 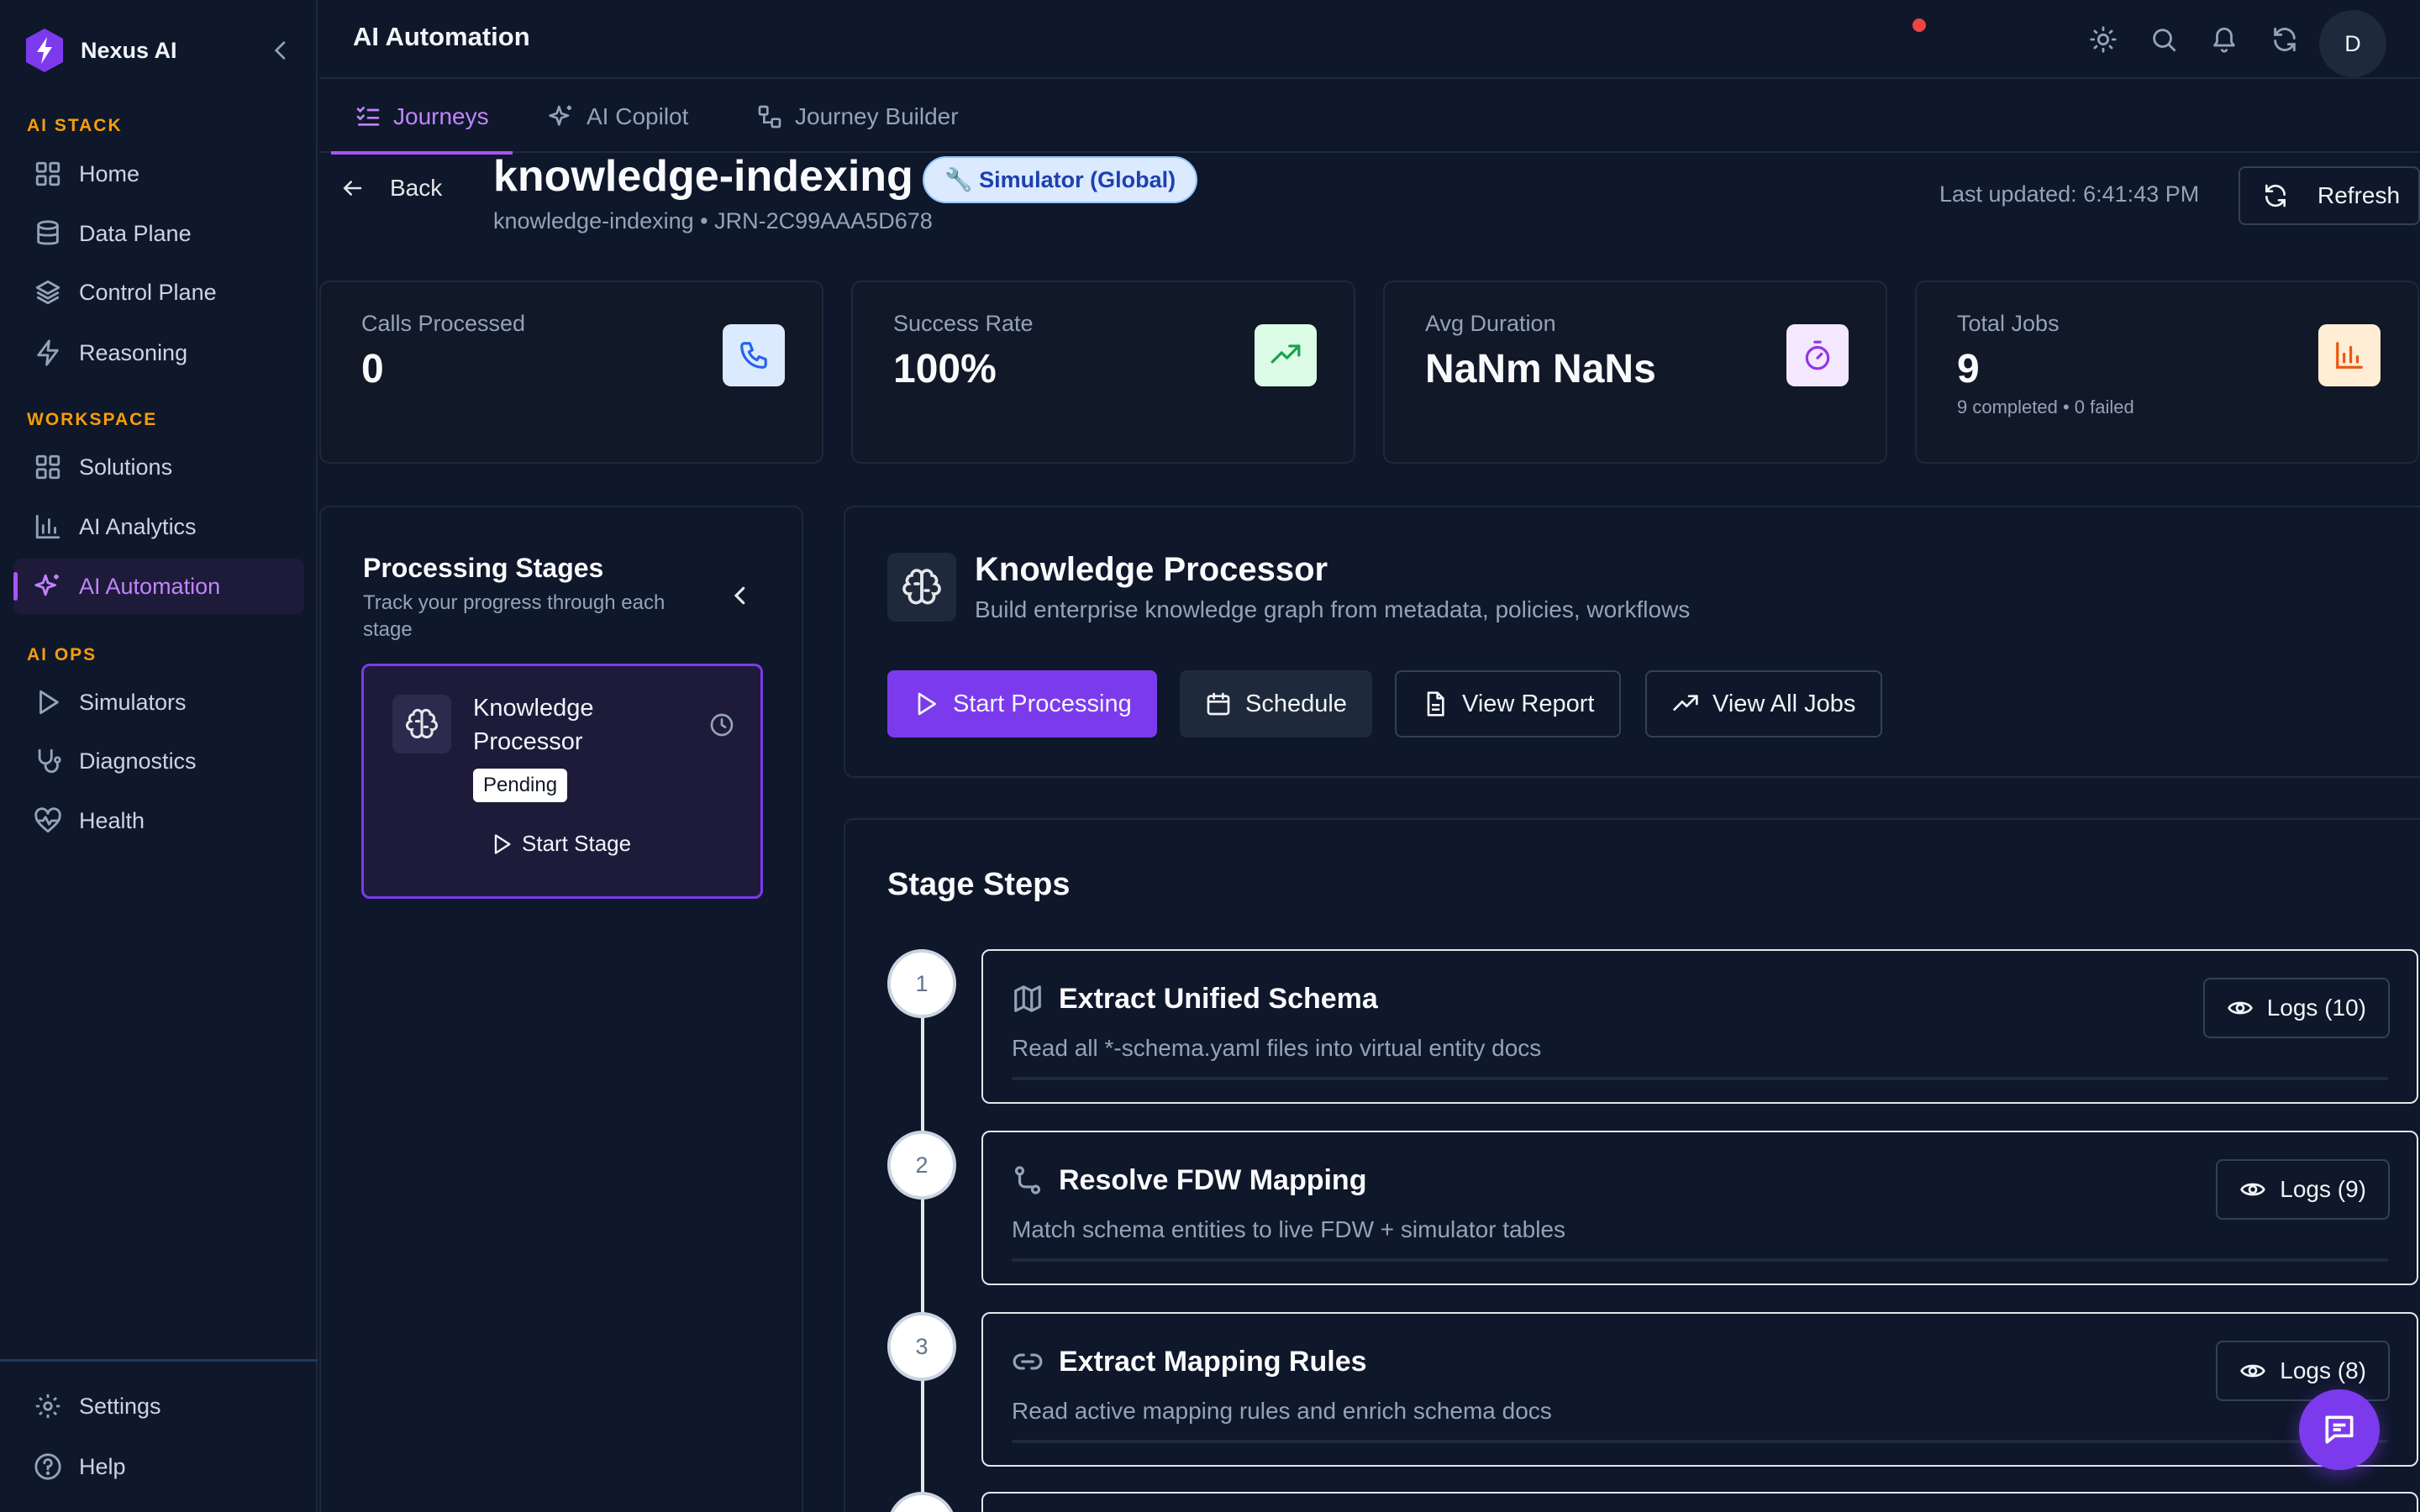 I want to click on arrow-left-icon, so click(x=352, y=188).